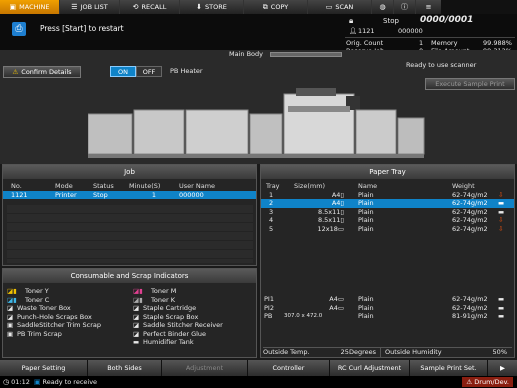  I want to click on tray-row: 1 A4▯ Plain 62-74g/m2 ⇩, so click(387, 195).